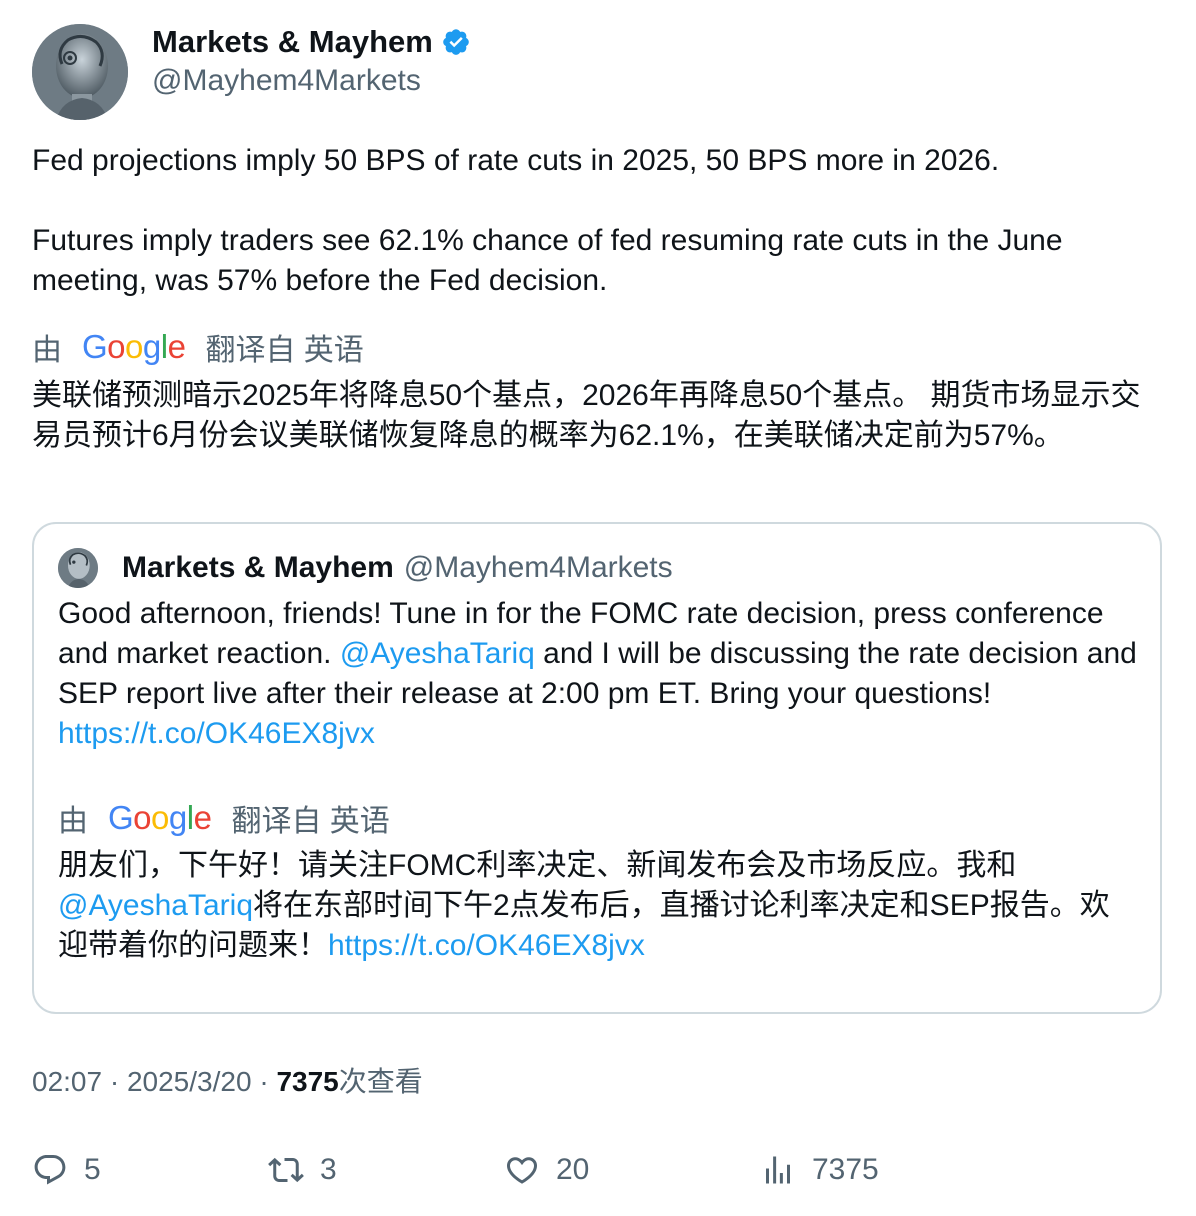  I want to click on tweet-container: Markets & Mayhem @Mayhem4Markets, so click(598, 72).